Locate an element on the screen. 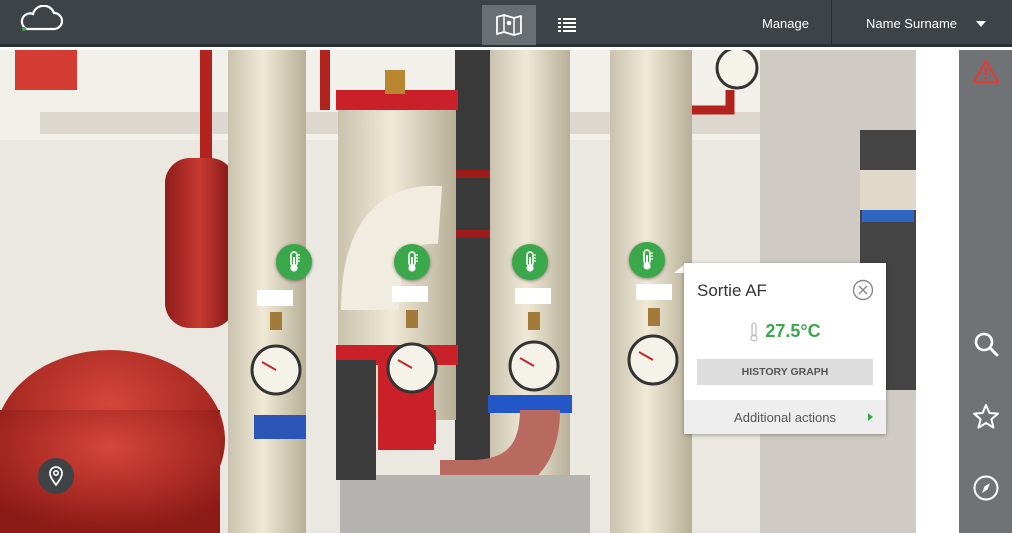  search-icon is located at coordinates (986, 344).